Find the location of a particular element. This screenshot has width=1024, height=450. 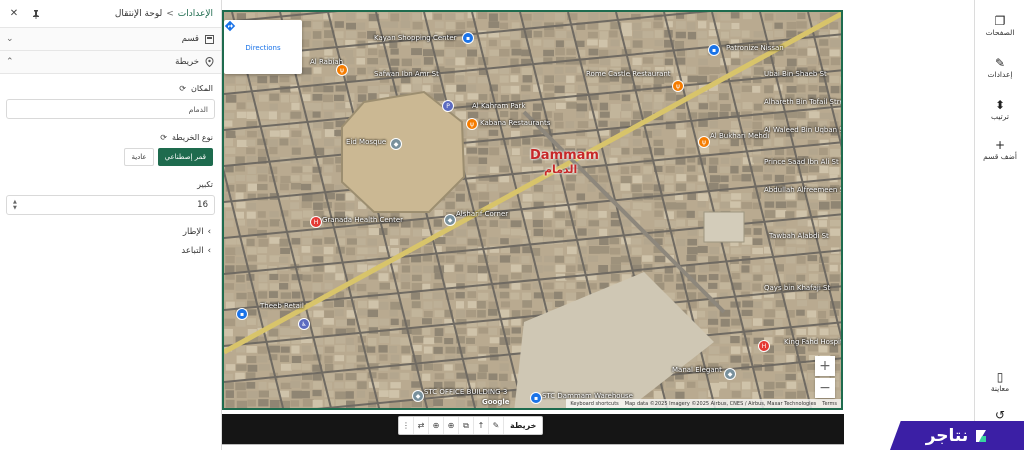

brand-badge: نتاجر is located at coordinates (957, 435).